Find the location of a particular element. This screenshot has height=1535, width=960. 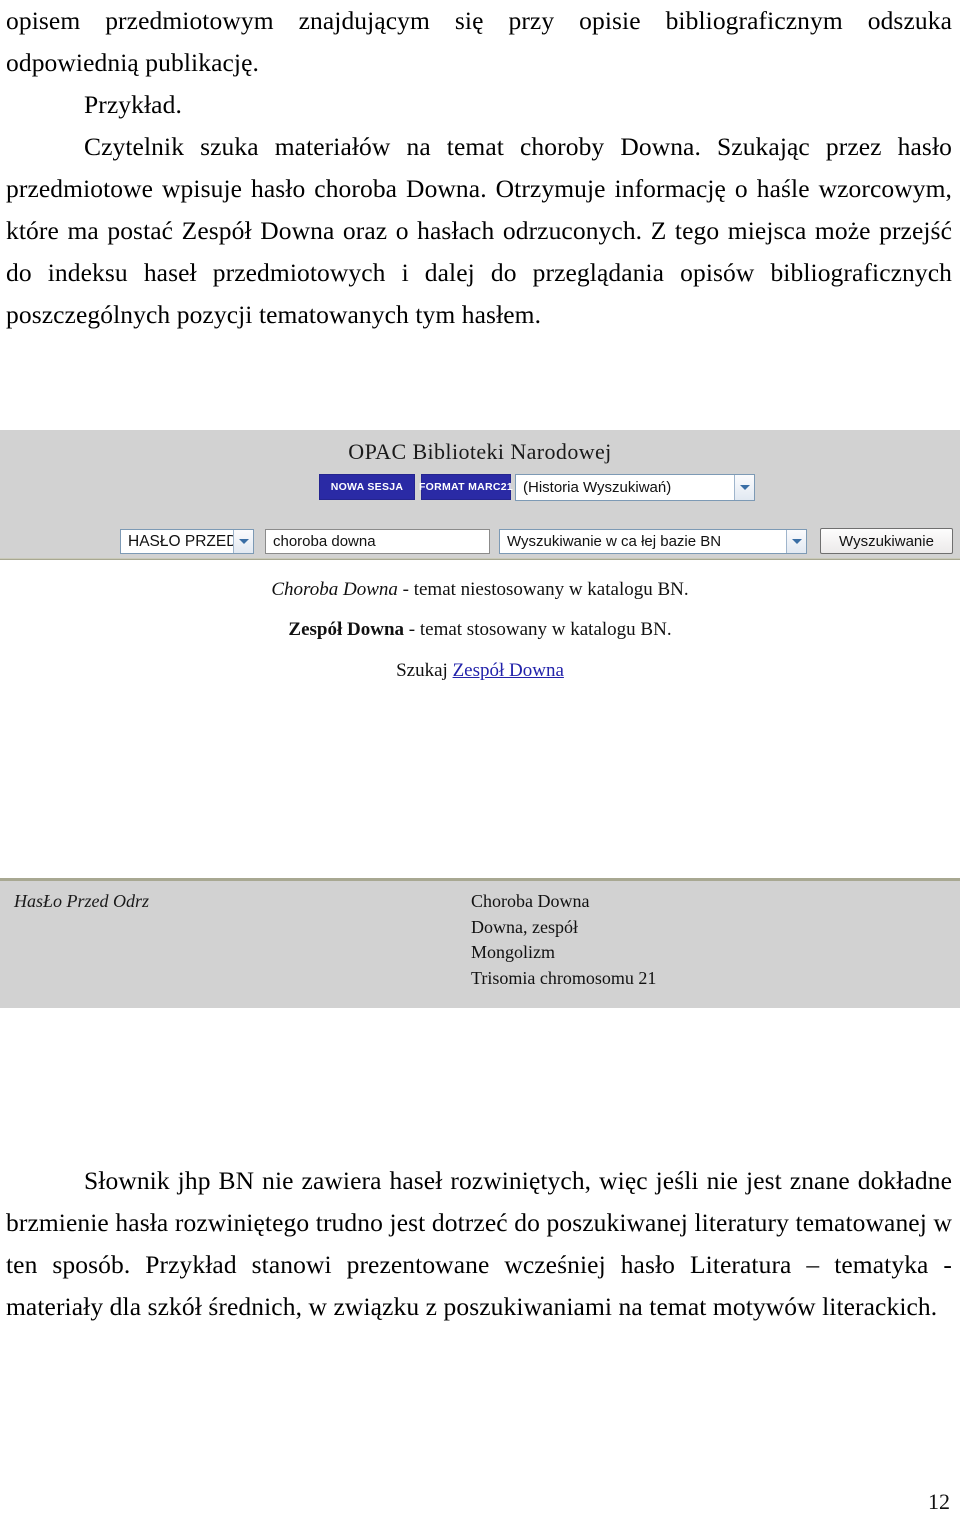

result-line-search-link: Szukaj Zespół Downa is located at coordinates (480, 671).